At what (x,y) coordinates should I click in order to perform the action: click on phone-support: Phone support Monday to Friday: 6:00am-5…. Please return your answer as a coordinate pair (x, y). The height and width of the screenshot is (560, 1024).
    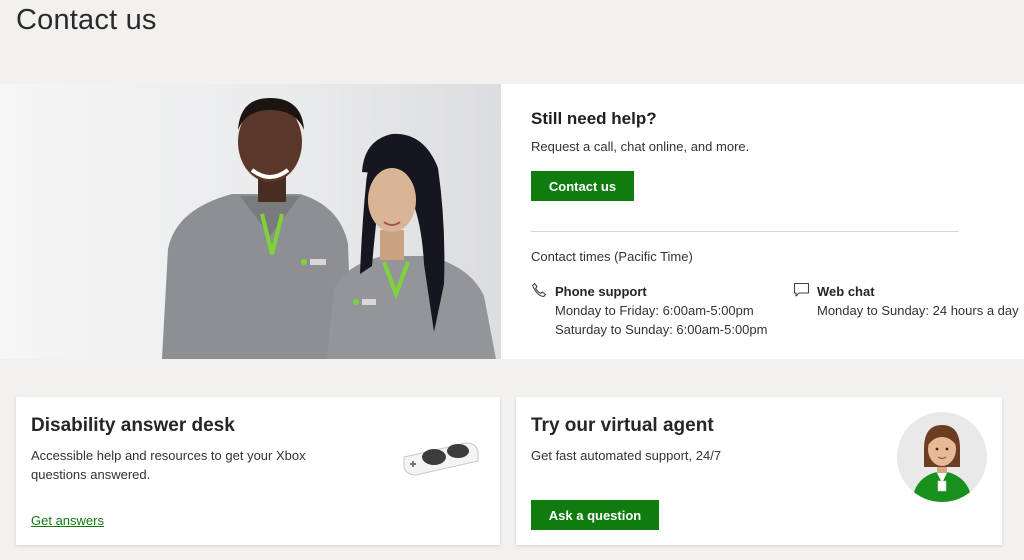
    Looking at the image, I should click on (649, 310).